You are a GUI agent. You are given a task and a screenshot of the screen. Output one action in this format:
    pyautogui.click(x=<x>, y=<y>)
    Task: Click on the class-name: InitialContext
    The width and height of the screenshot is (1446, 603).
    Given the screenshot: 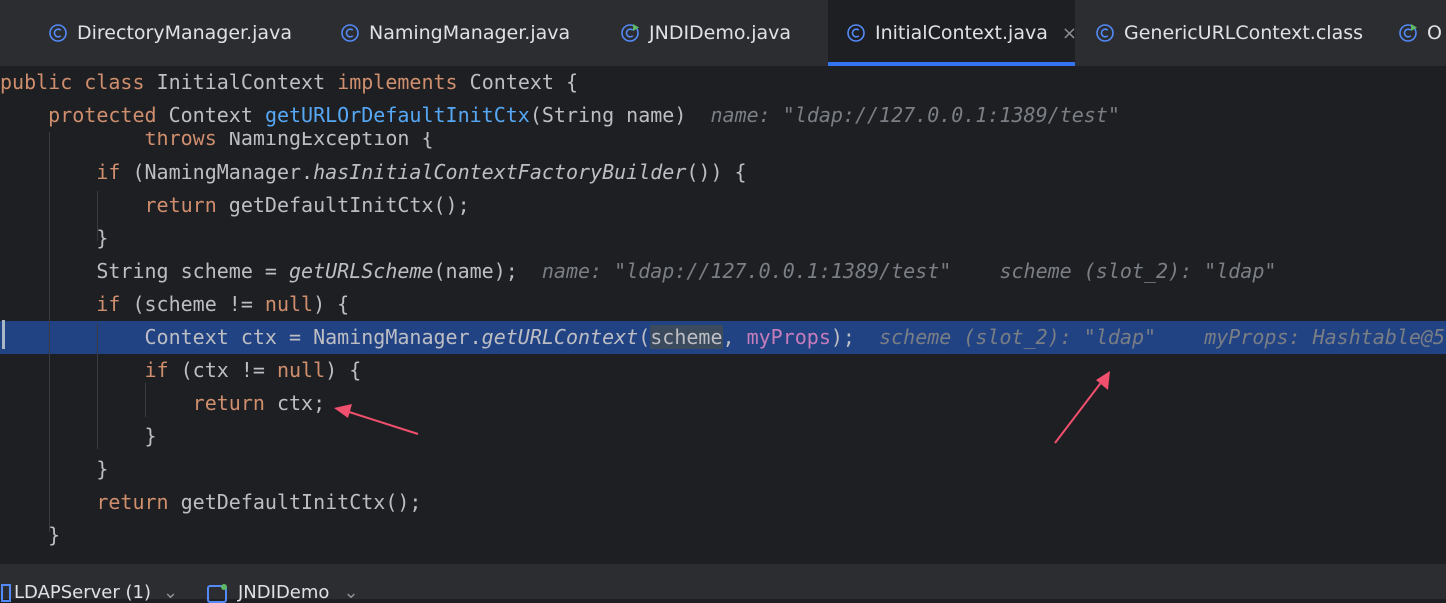 What is the action you would take?
    pyautogui.click(x=241, y=82)
    